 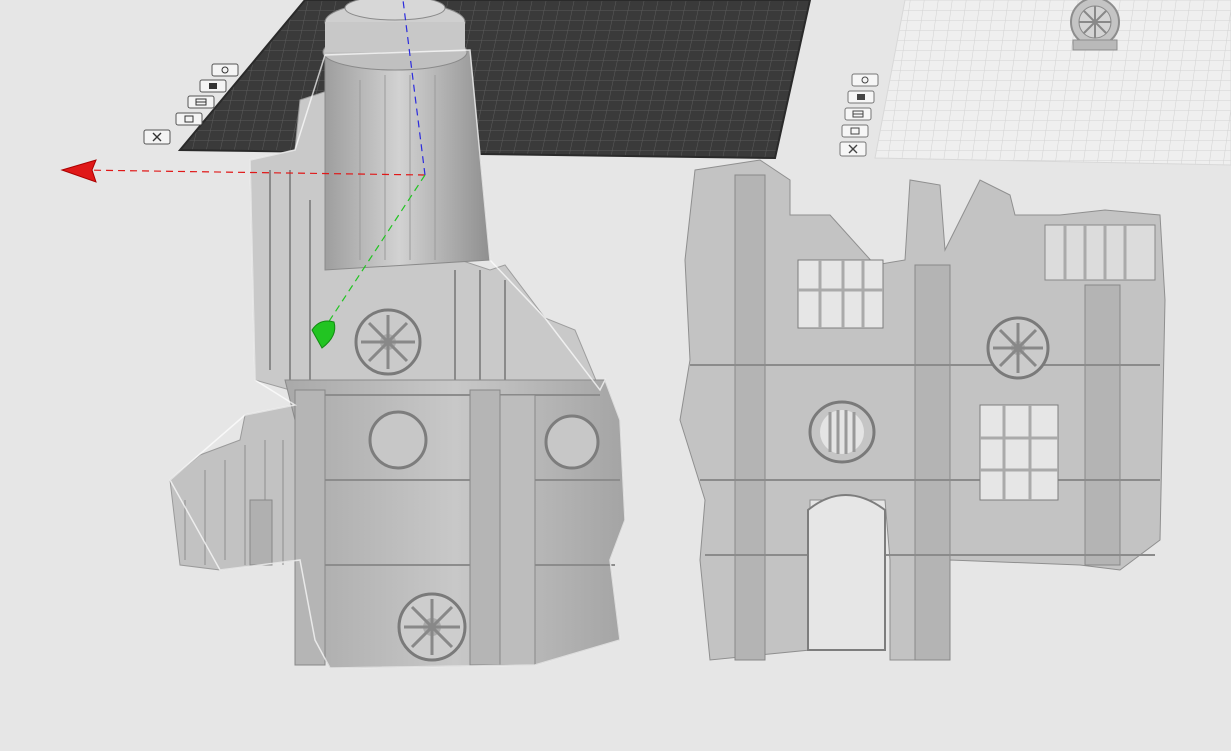 I want to click on round-window-icon, so click(x=842, y=432).